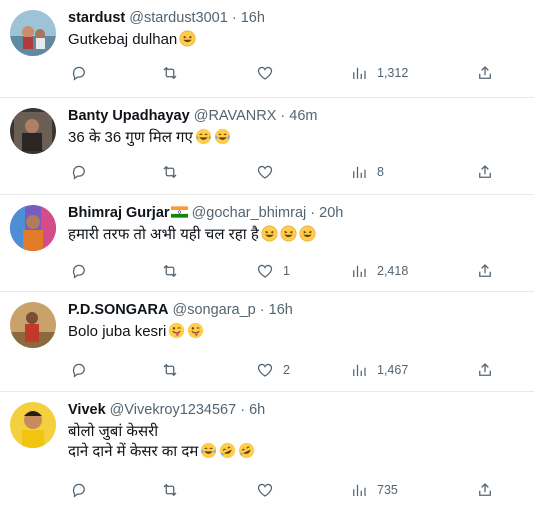  Describe the element at coordinates (331, 213) in the screenshot. I see `timestamp: 20h` at that location.